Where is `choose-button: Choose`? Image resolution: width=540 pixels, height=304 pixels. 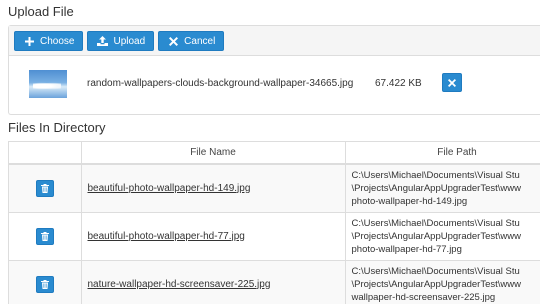 choose-button: Choose is located at coordinates (49, 41).